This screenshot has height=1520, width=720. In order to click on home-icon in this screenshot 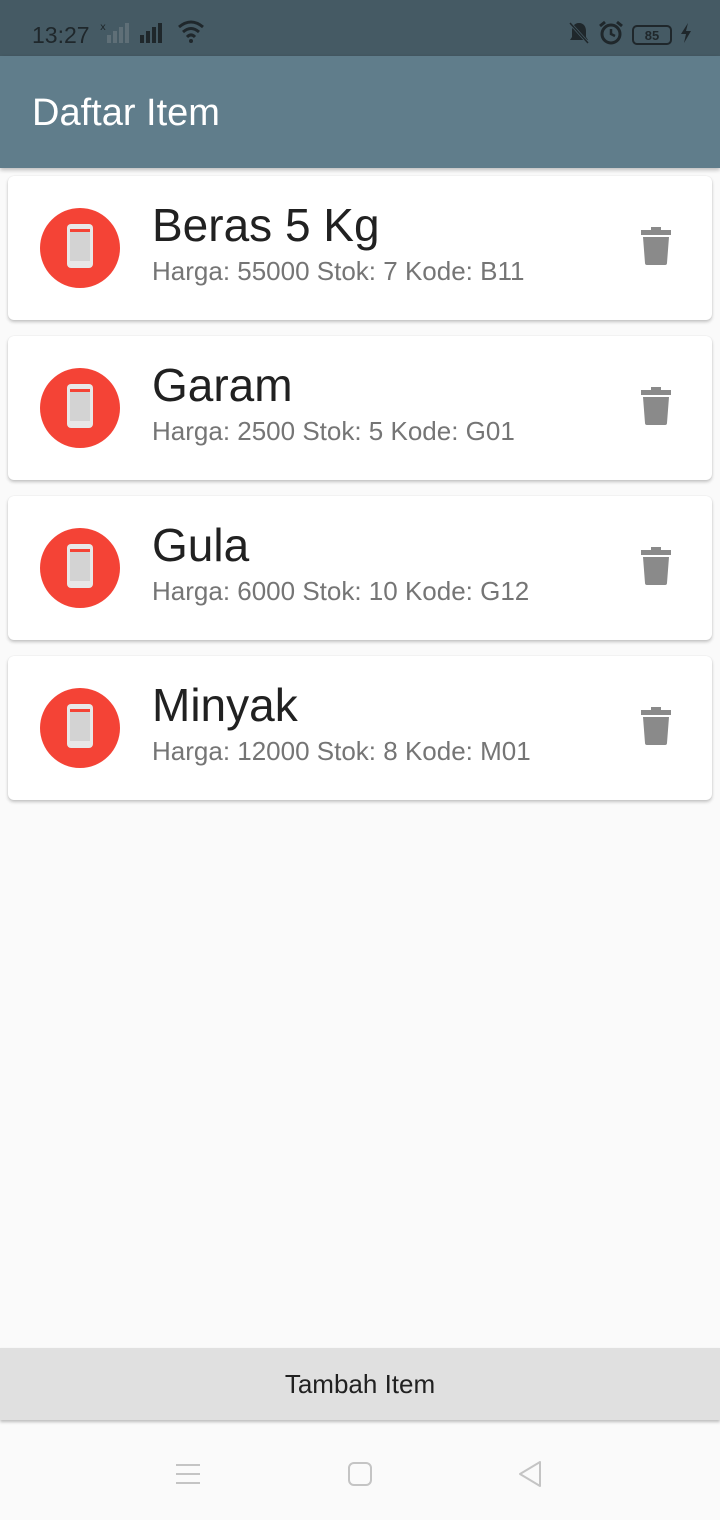, I will do `click(360, 1476)`.